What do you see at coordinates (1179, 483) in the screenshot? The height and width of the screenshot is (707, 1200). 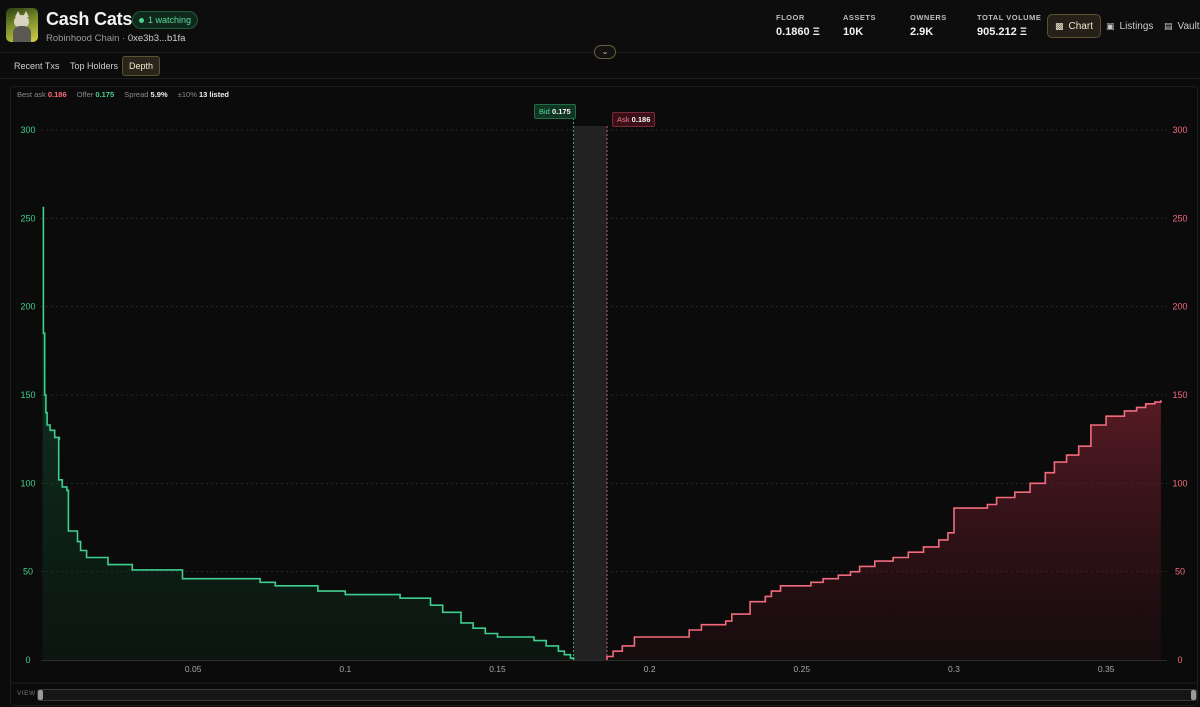 I see `y-tick-label-right: 100` at bounding box center [1179, 483].